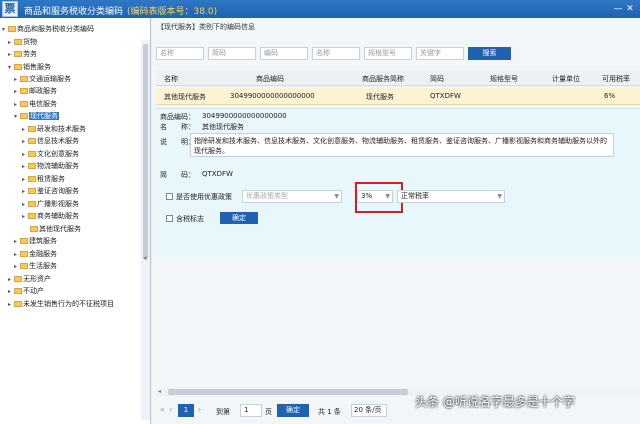  Describe the element at coordinates (61, 304) in the screenshot. I see `tree-item-non-taxable: ▸ 未发生销售行为的不征税项目` at that location.